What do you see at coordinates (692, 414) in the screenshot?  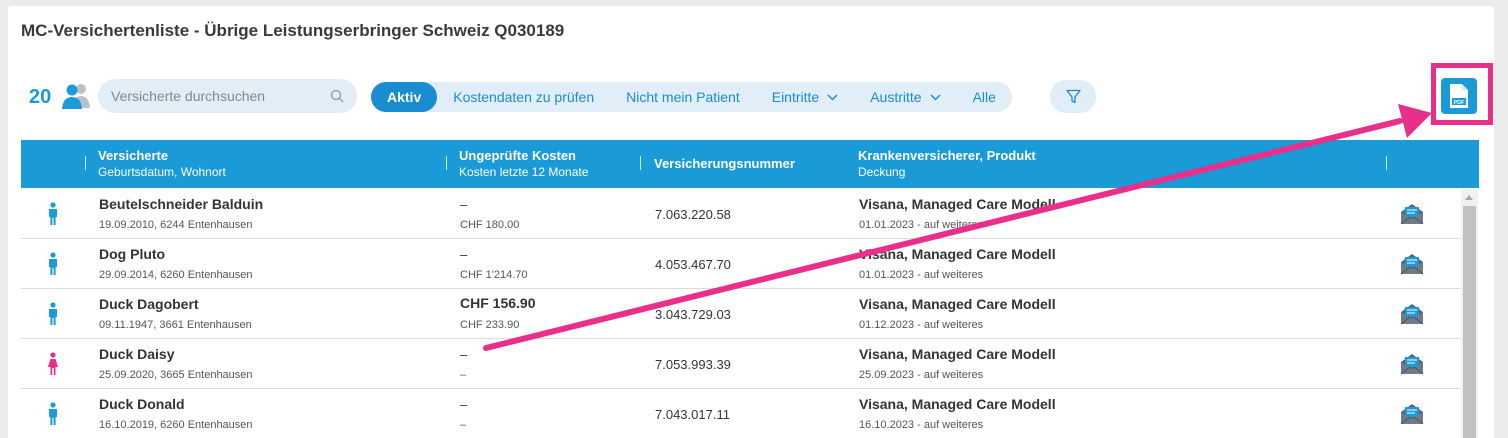 I see `insurance-number: 7.043.017.11` at bounding box center [692, 414].